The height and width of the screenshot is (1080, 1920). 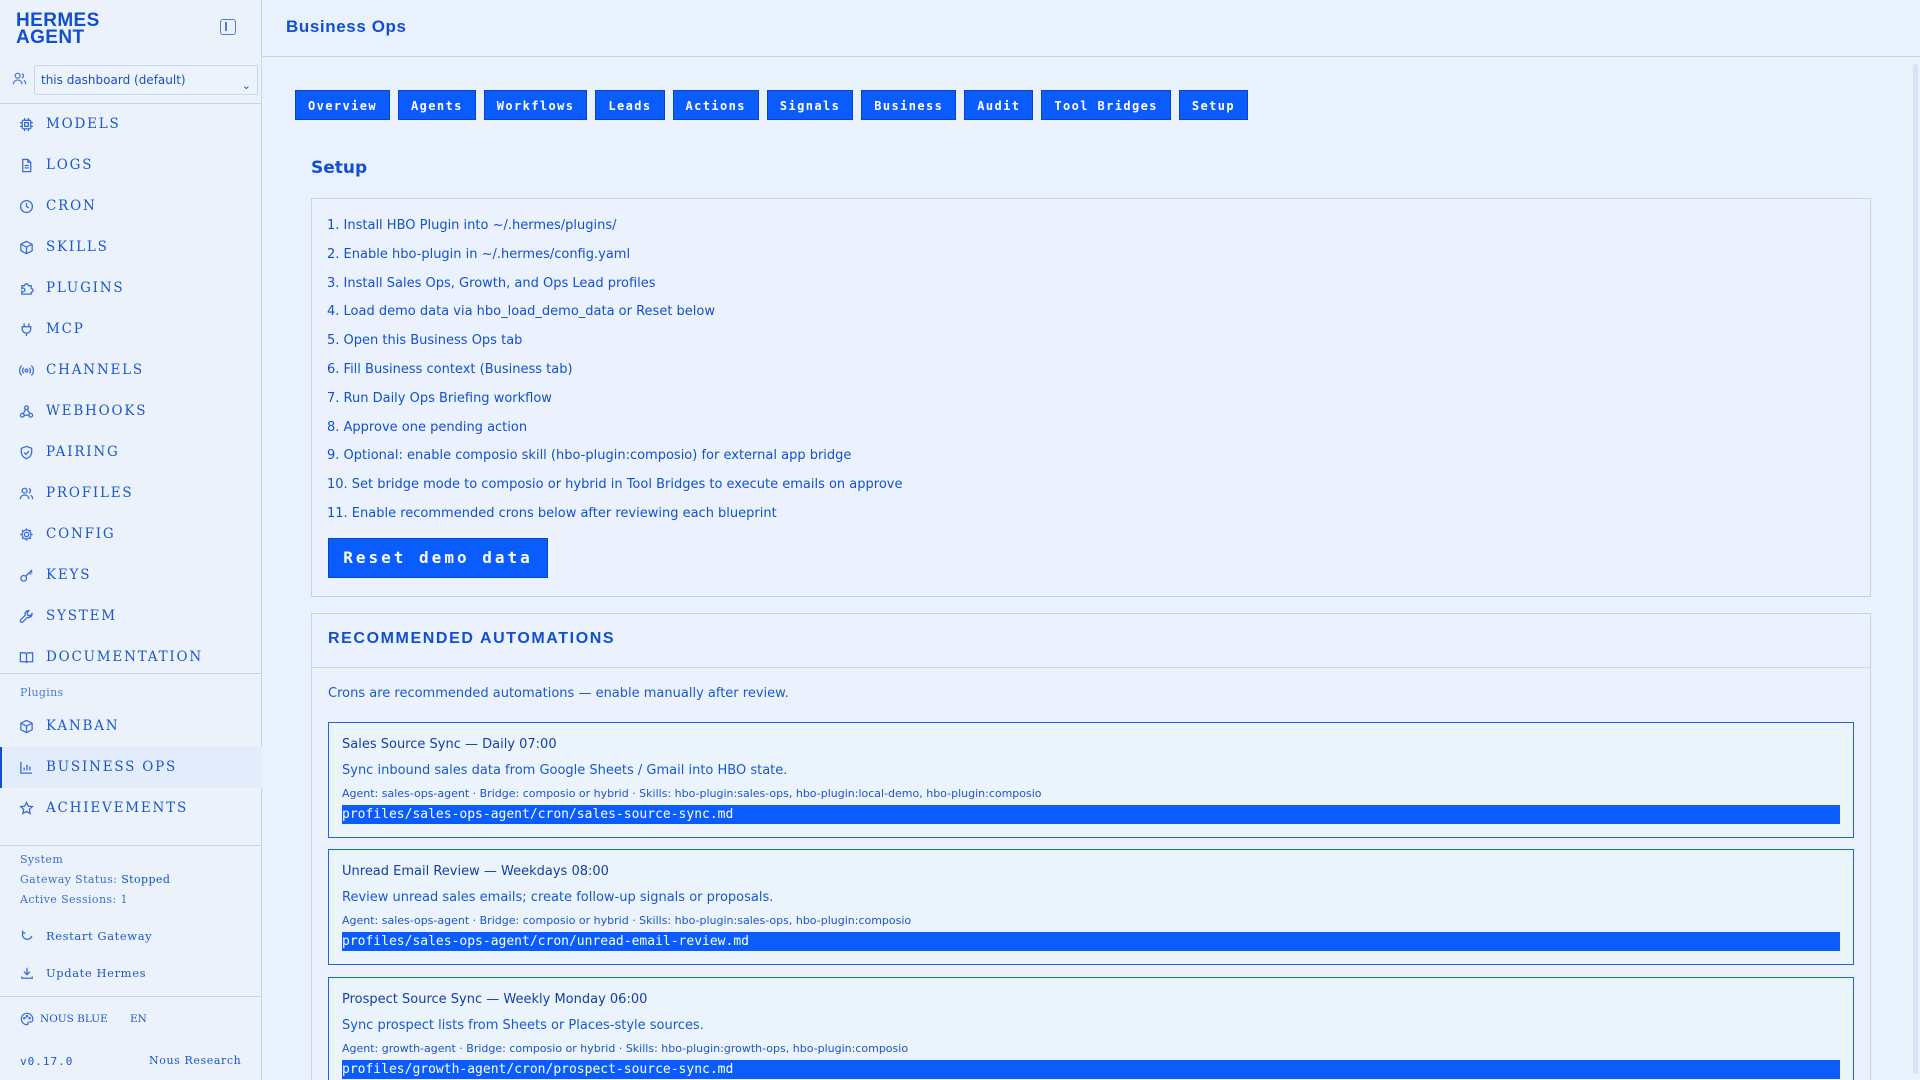 I want to click on nav-label: MCP, so click(x=65, y=329).